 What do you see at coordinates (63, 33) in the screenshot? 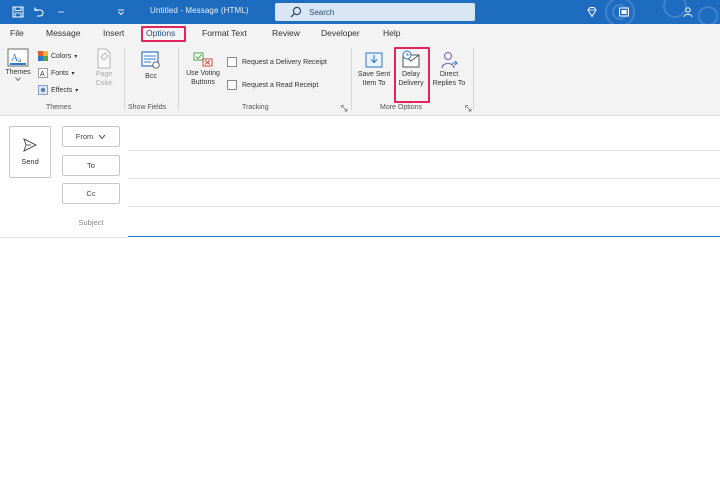
I see `tab-message: Message` at bounding box center [63, 33].